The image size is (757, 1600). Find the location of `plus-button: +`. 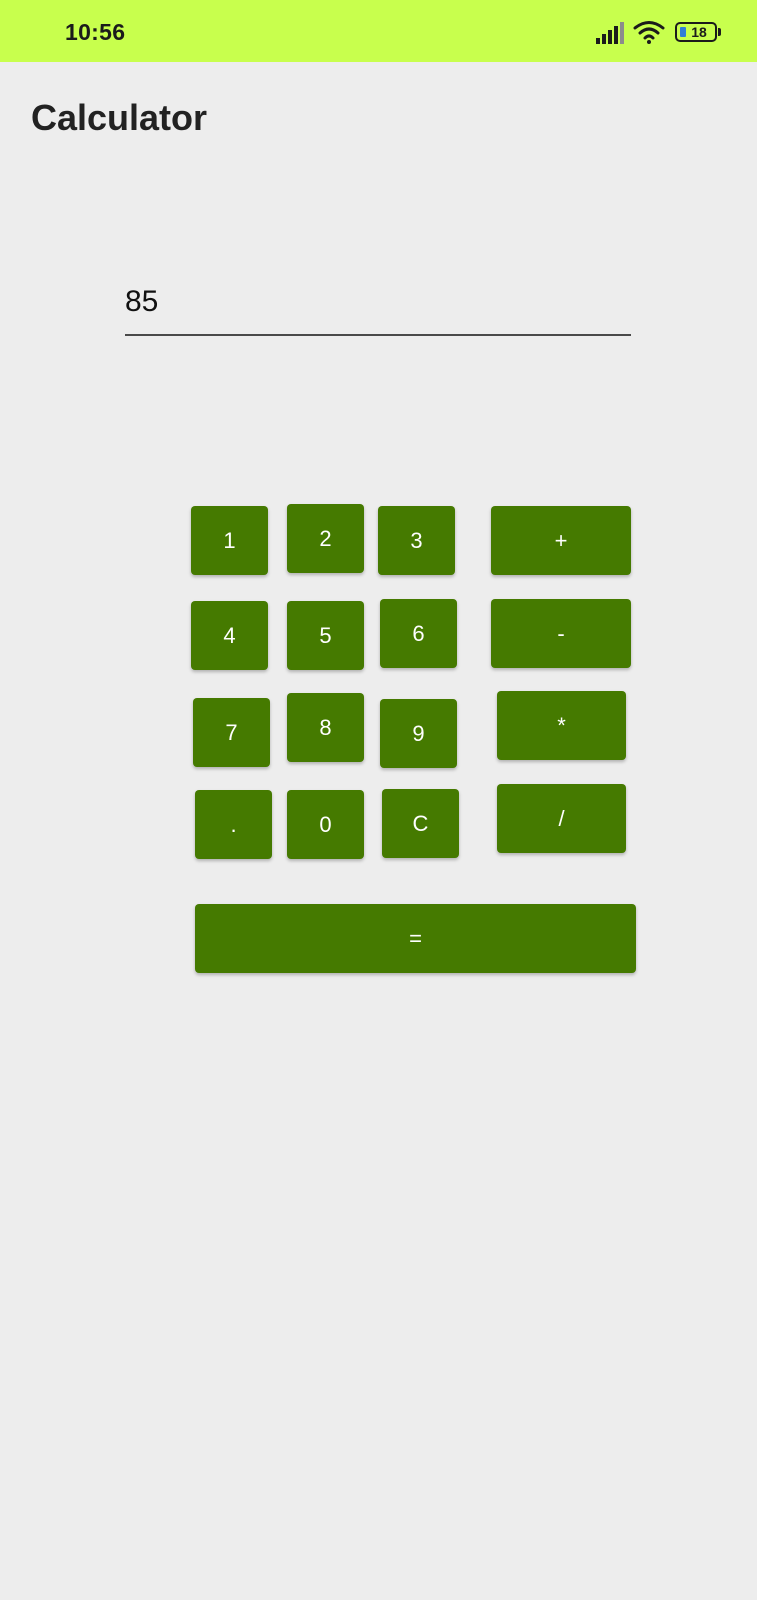

plus-button: + is located at coordinates (561, 540).